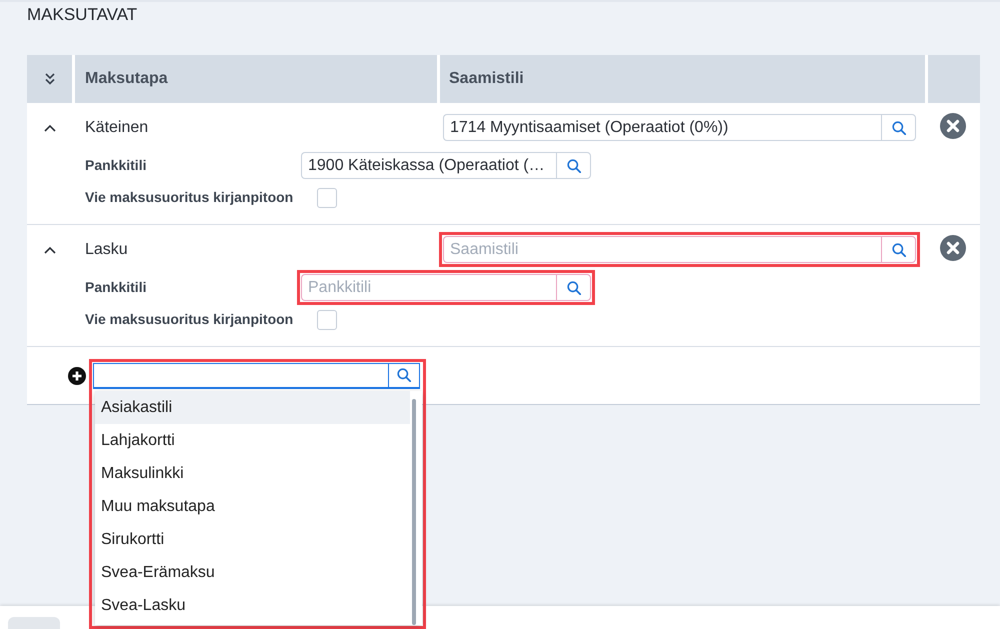 This screenshot has height=629, width=1000. Describe the element at coordinates (252, 407) in the screenshot. I see `dropdown-option: Asiakastili` at that location.